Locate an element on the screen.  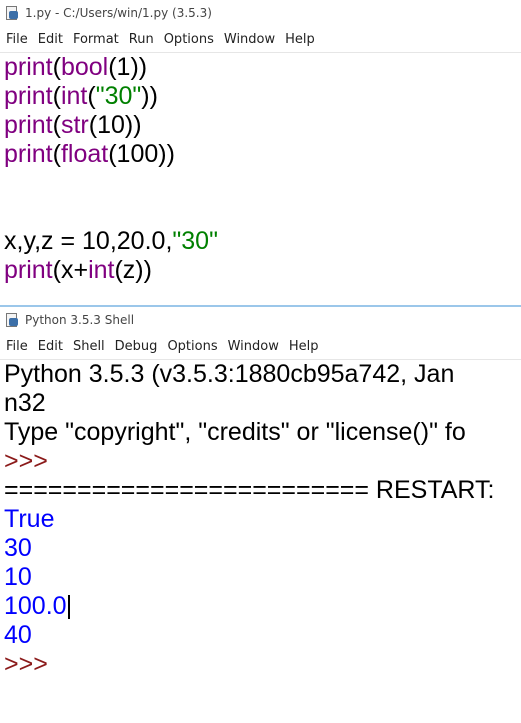
editor-menu-window: Window is located at coordinates (249, 39).